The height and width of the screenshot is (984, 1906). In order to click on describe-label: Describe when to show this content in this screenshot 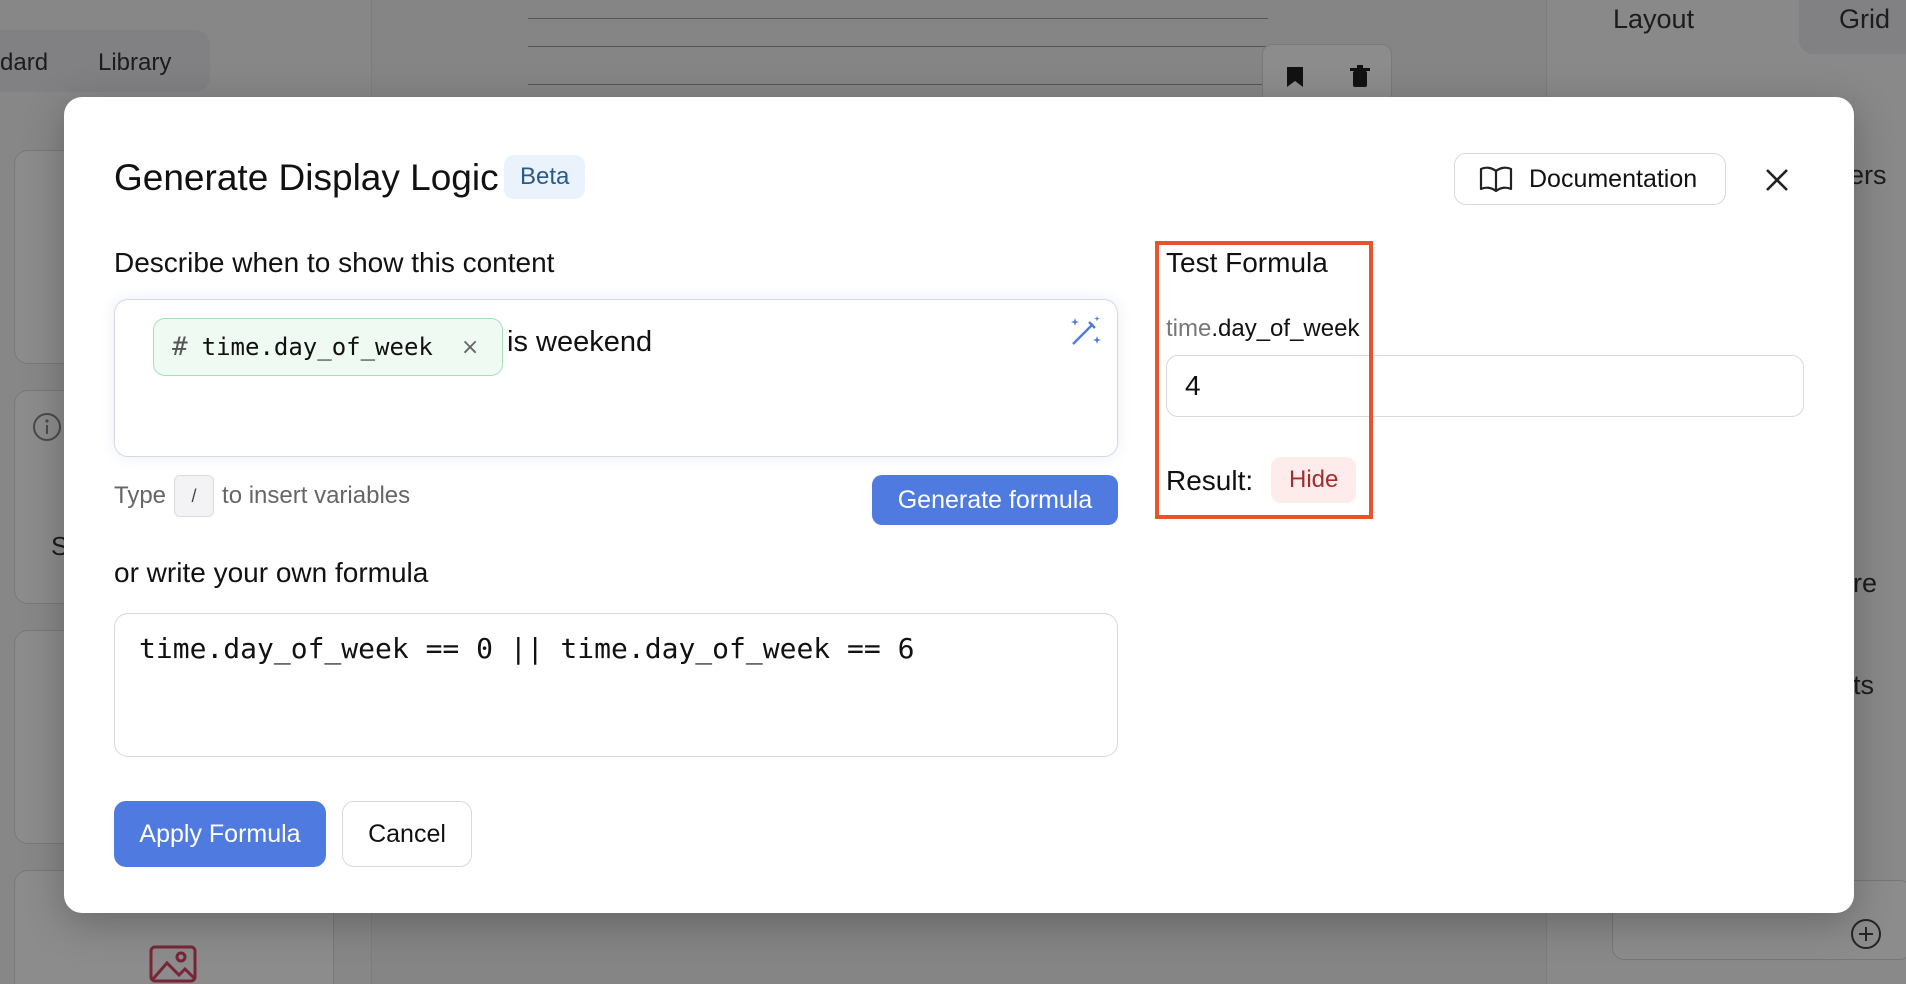, I will do `click(334, 262)`.